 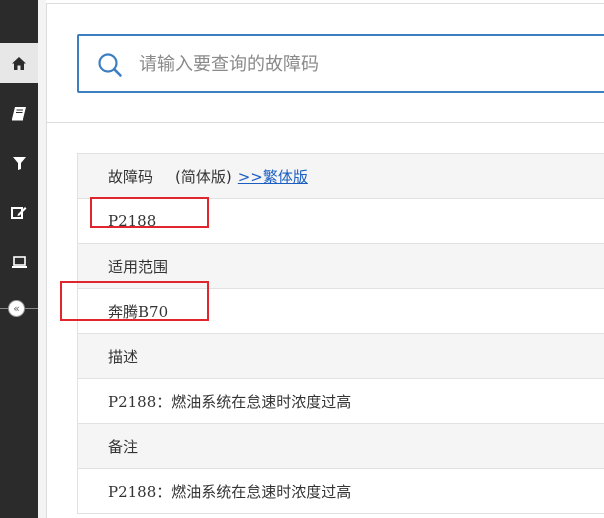 I want to click on sidebar-gutter, so click(x=42, y=259).